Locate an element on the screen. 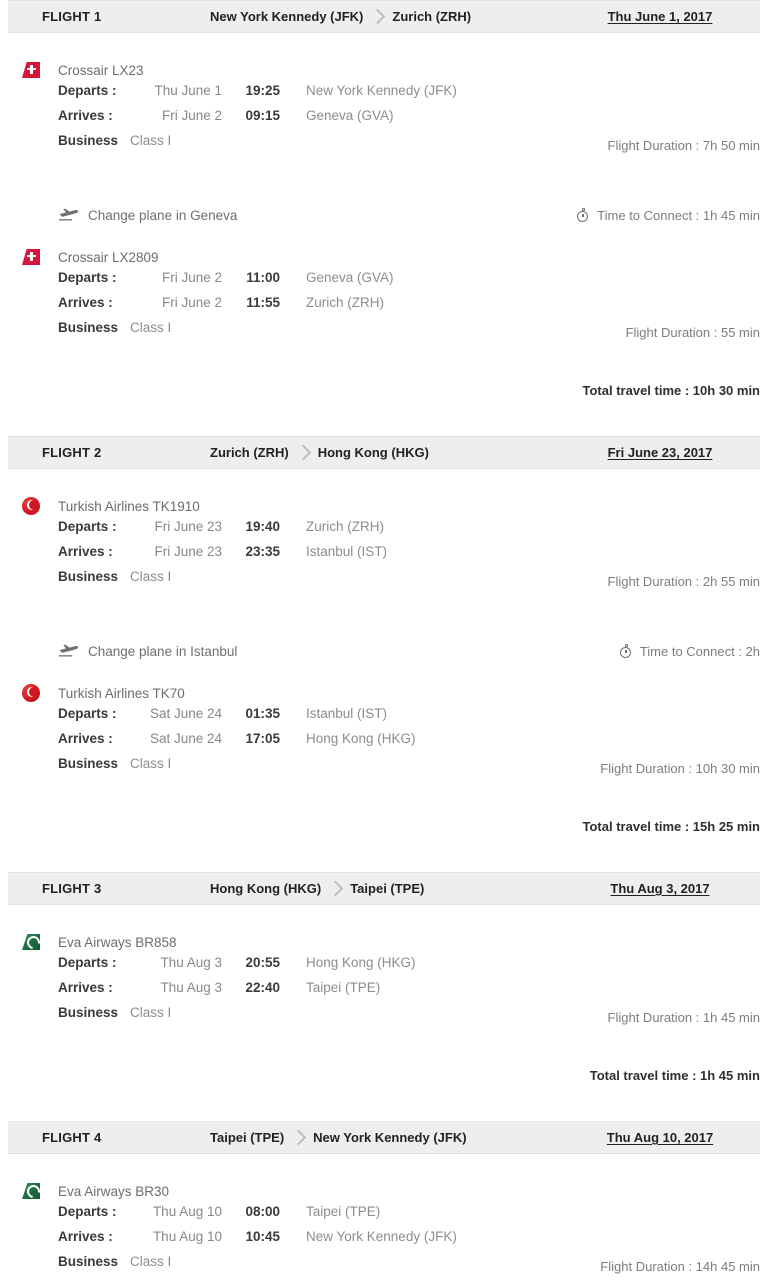 The image size is (770, 1280). flight-date: Fri June 23, 2017 is located at coordinates (660, 452).